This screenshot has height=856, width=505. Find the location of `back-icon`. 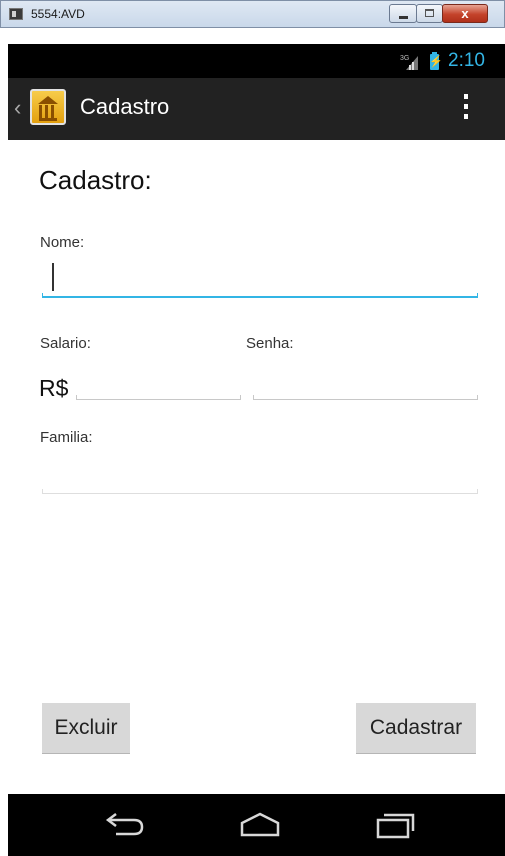

back-icon is located at coordinates (124, 825).